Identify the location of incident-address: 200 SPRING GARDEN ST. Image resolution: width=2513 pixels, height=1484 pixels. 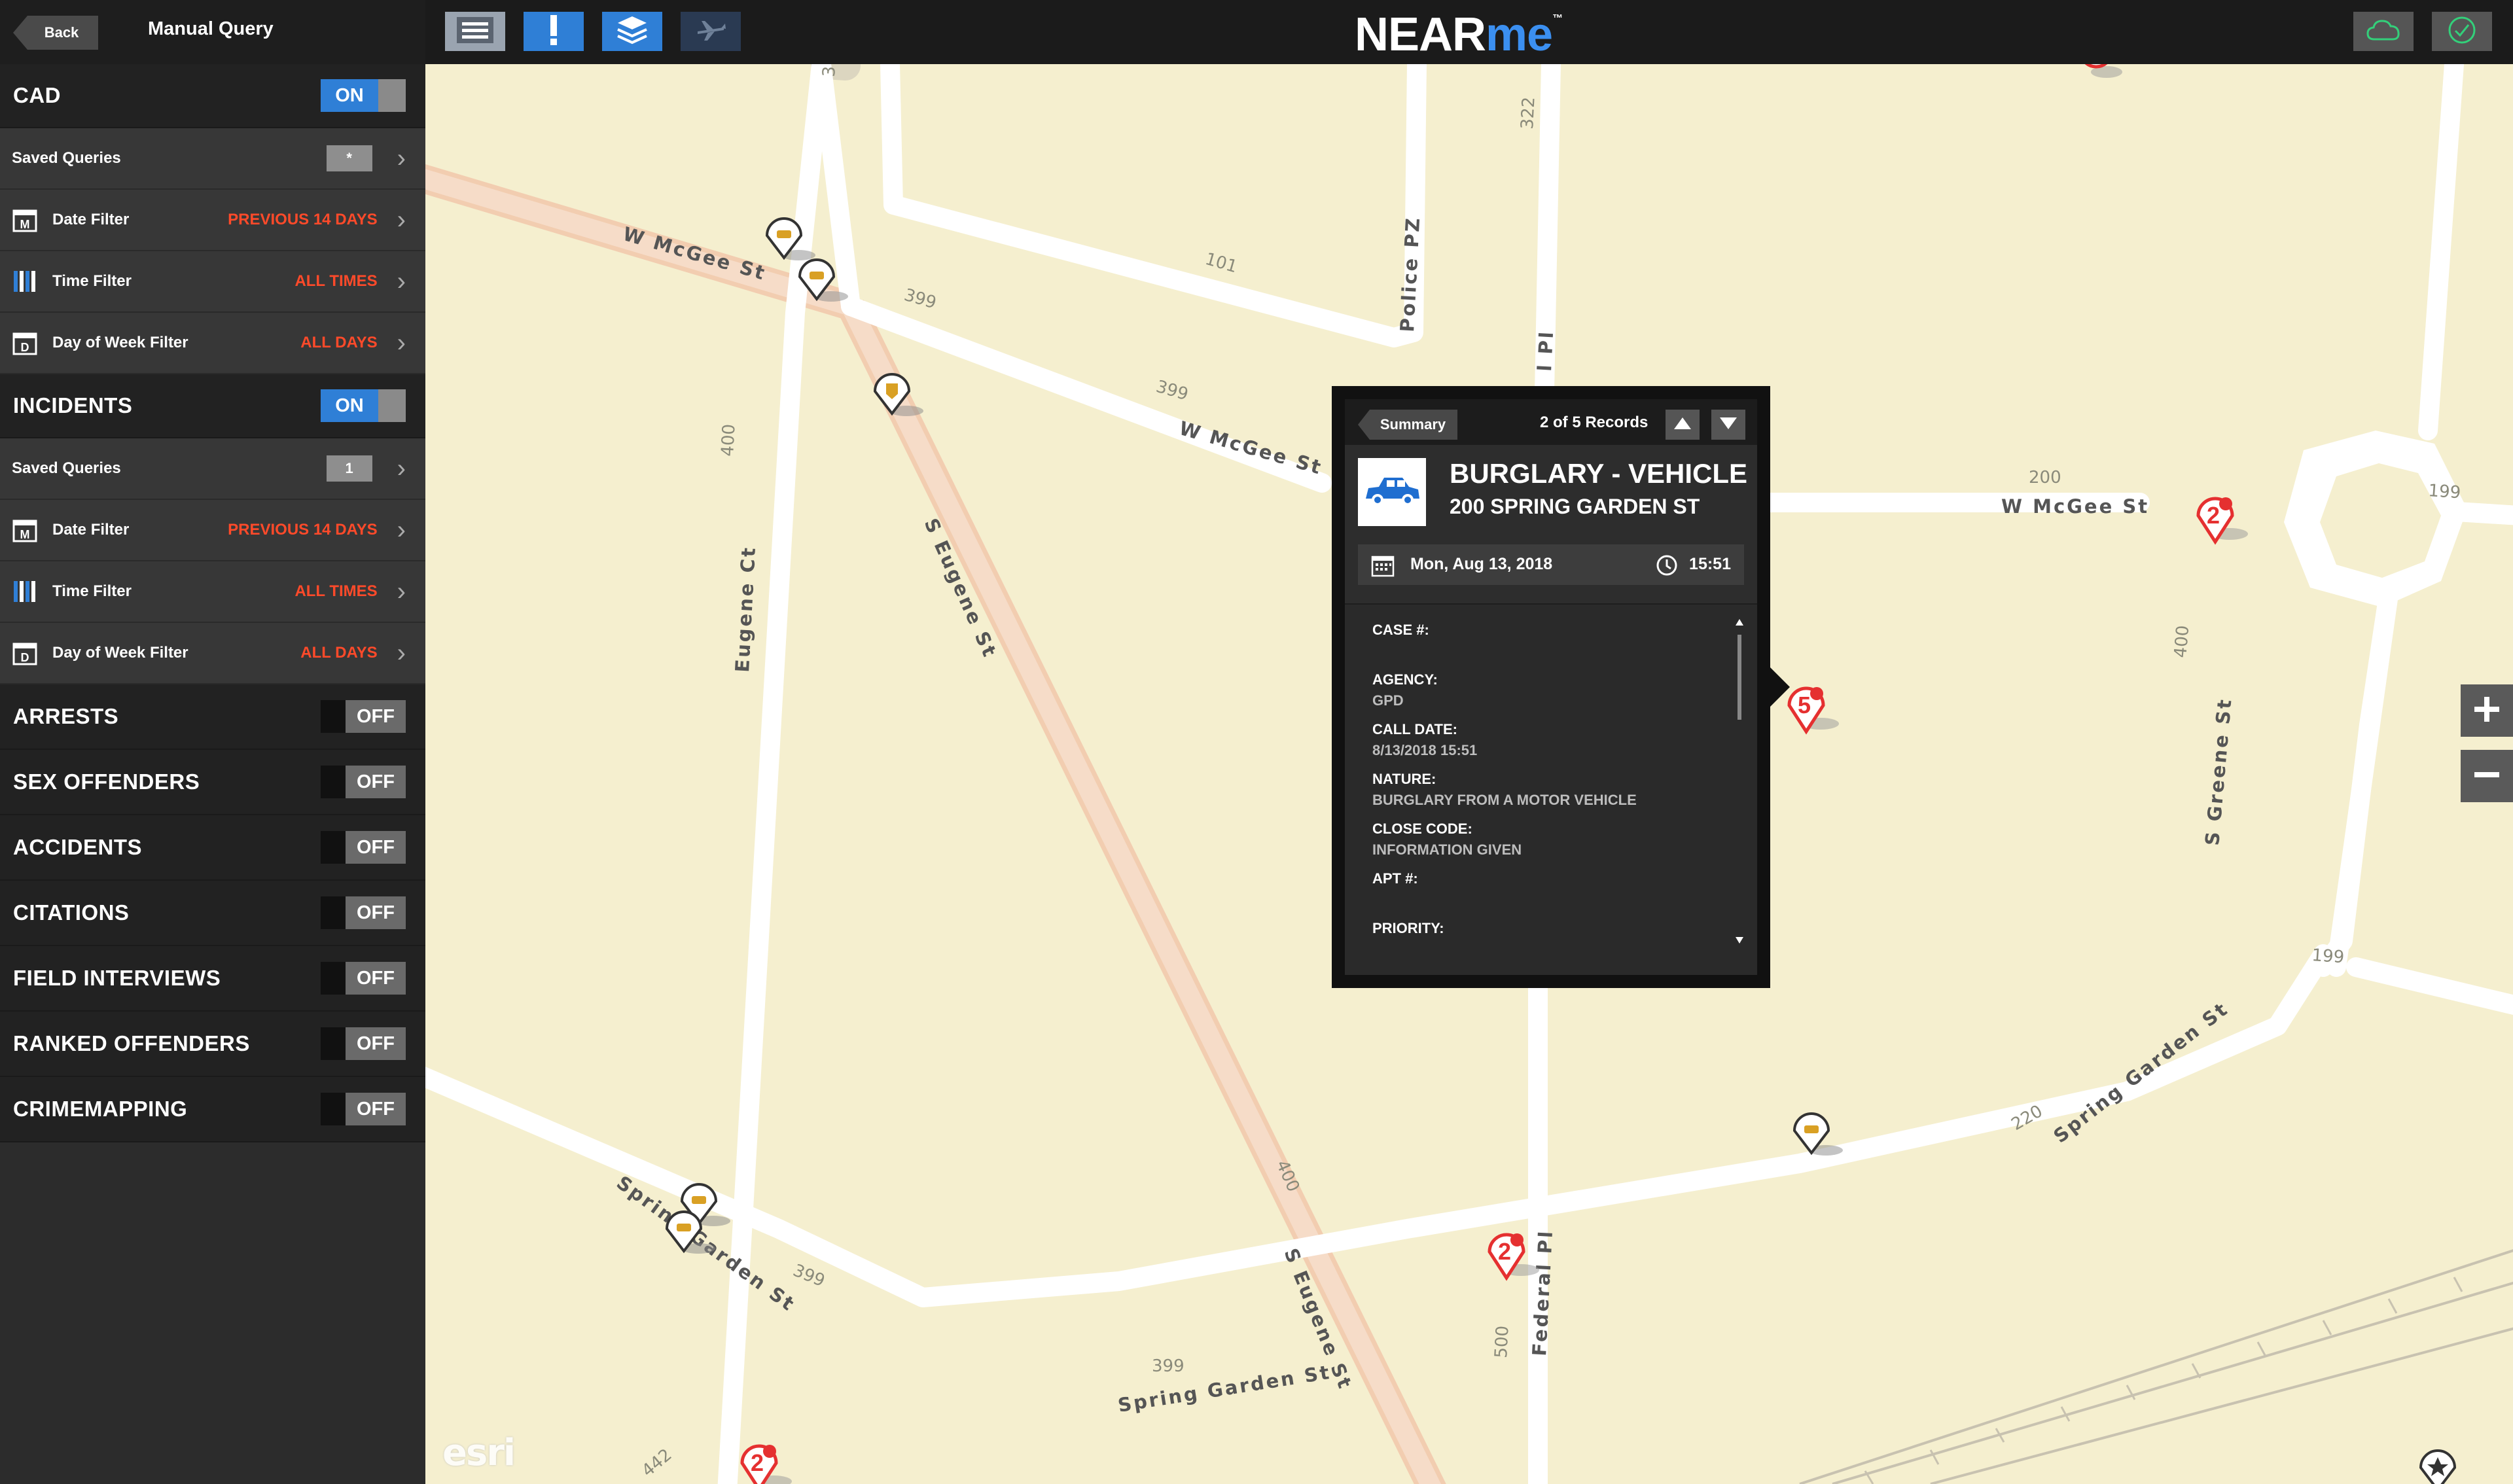
(1575, 507).